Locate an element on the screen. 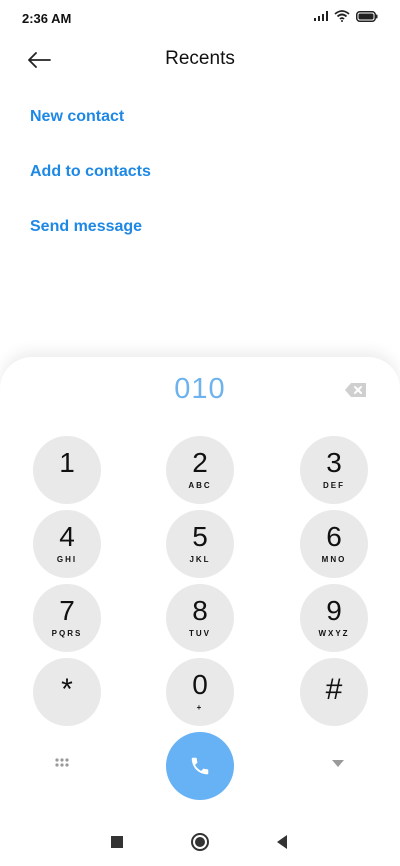  key-letters: JKL is located at coordinates (200, 559).